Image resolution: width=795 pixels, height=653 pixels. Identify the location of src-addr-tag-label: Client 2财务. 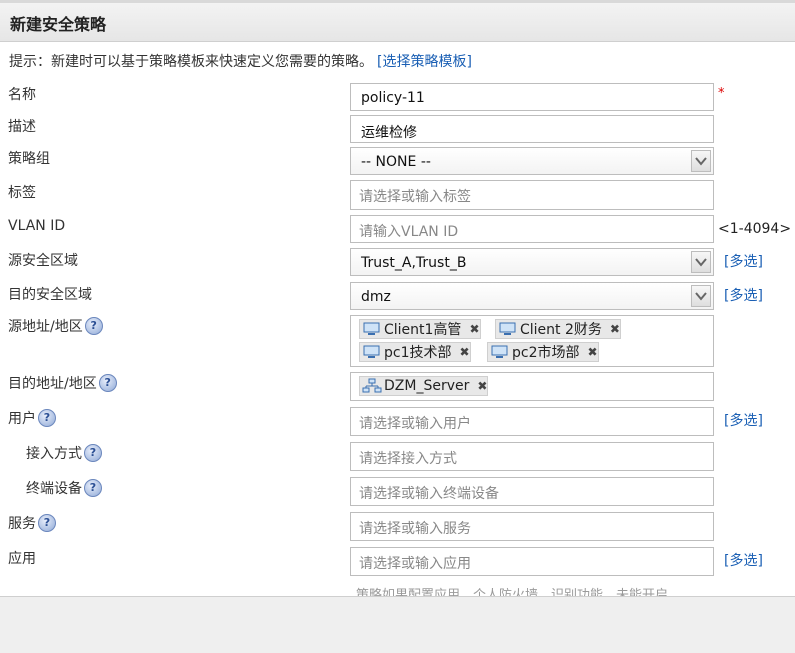
(561, 330).